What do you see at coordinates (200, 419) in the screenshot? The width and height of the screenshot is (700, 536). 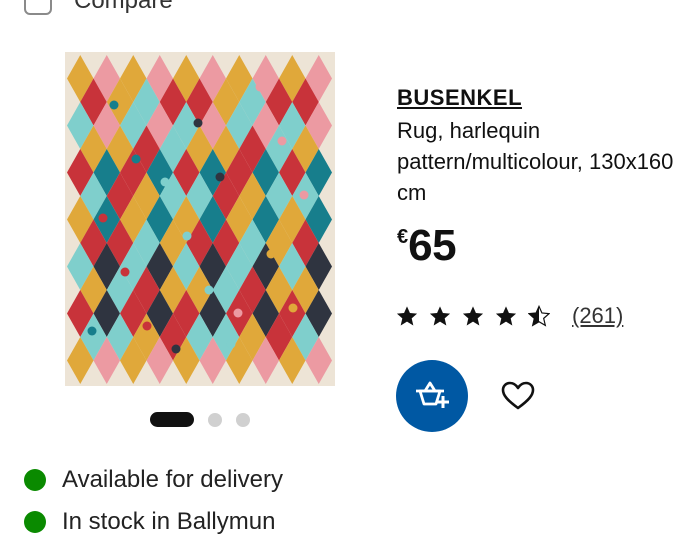 I see `image-carousel-indicator` at bounding box center [200, 419].